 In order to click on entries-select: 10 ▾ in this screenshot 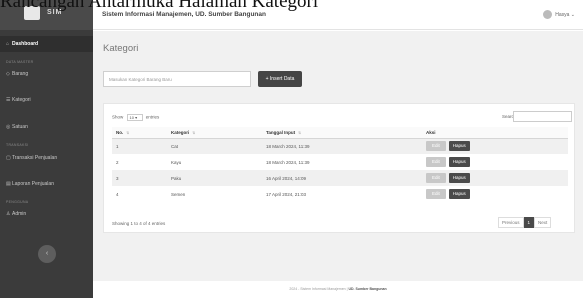, I will do `click(134, 117)`.